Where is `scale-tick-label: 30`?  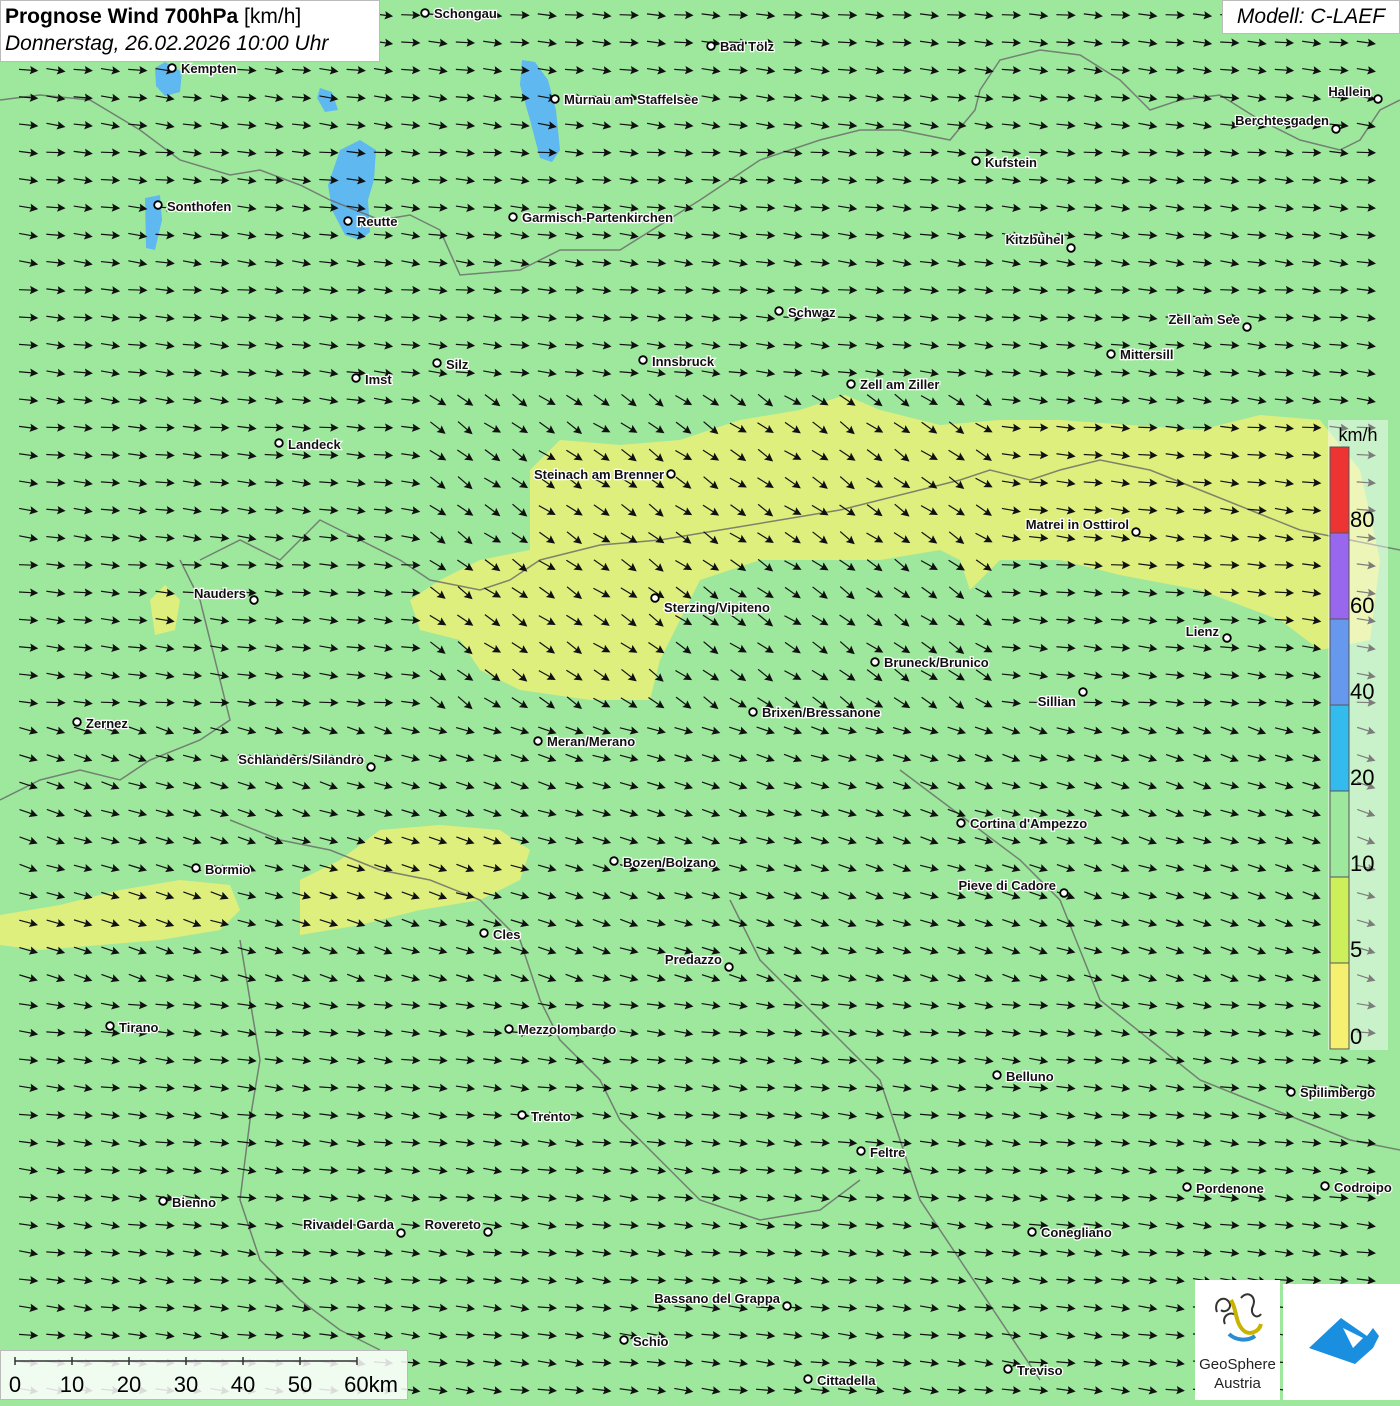 scale-tick-label: 30 is located at coordinates (186, 1384).